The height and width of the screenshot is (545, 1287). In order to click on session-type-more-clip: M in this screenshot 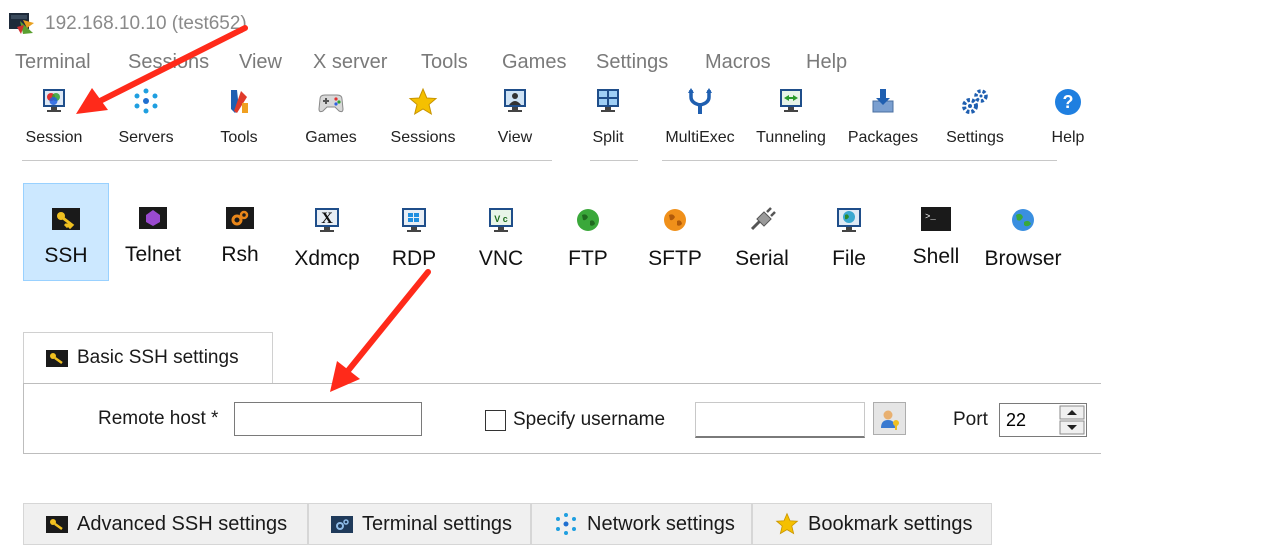, I will do `click(1084, 232)`.